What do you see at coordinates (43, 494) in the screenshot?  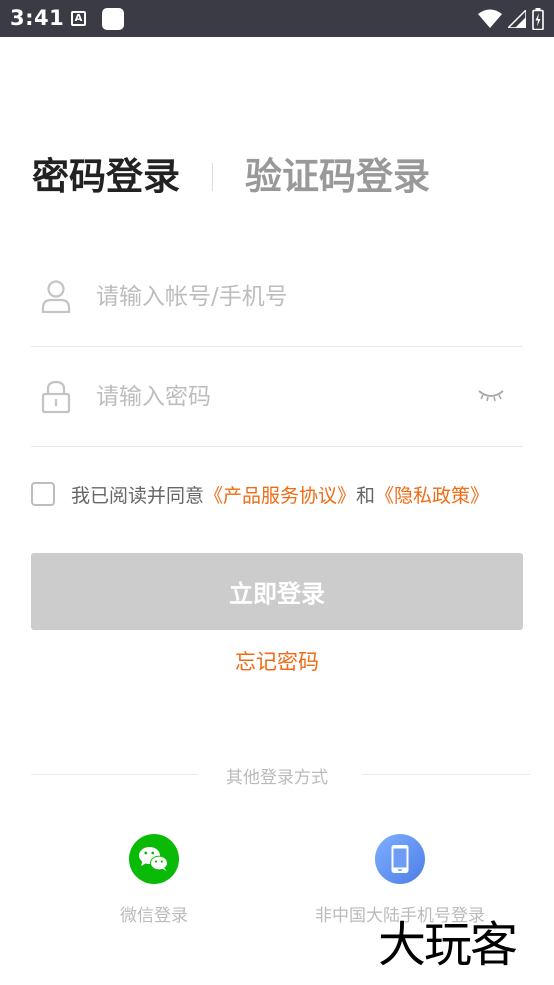 I see `agreement-checkbox` at bounding box center [43, 494].